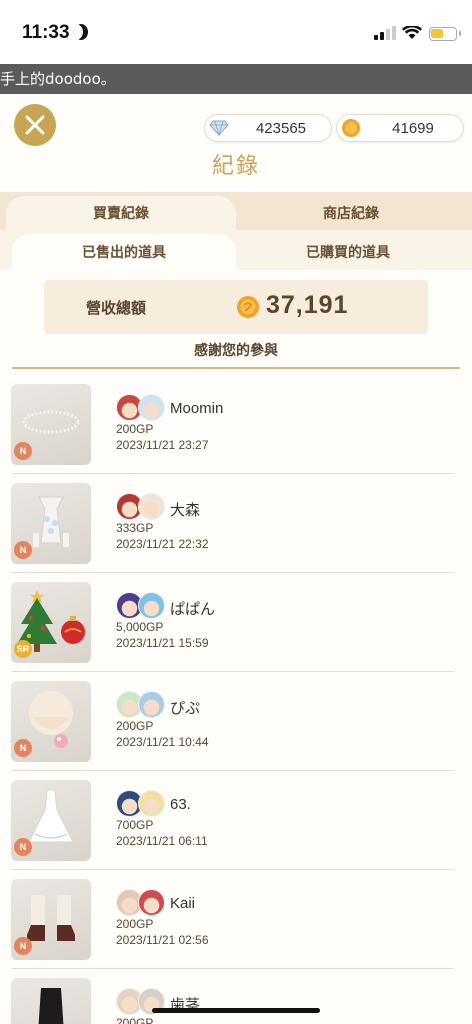 The width and height of the screenshot is (472, 1024). I want to click on list-item: N歯茎200GP, so click(236, 996).